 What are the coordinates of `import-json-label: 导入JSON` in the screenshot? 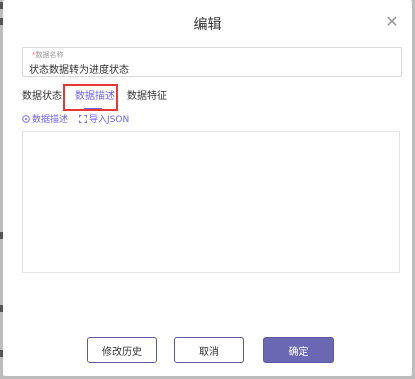 It's located at (109, 120).